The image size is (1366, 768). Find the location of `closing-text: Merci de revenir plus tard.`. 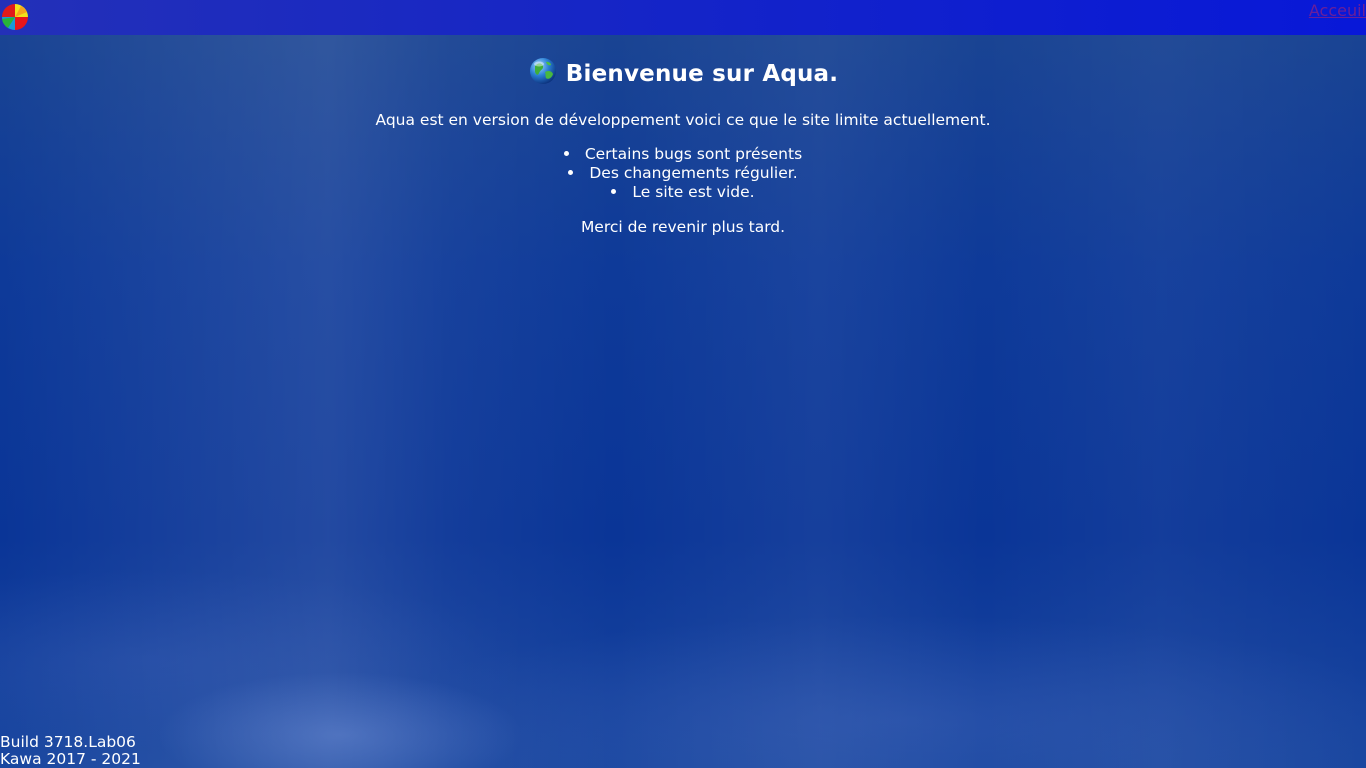

closing-text: Merci de revenir plus tard. is located at coordinates (683, 227).